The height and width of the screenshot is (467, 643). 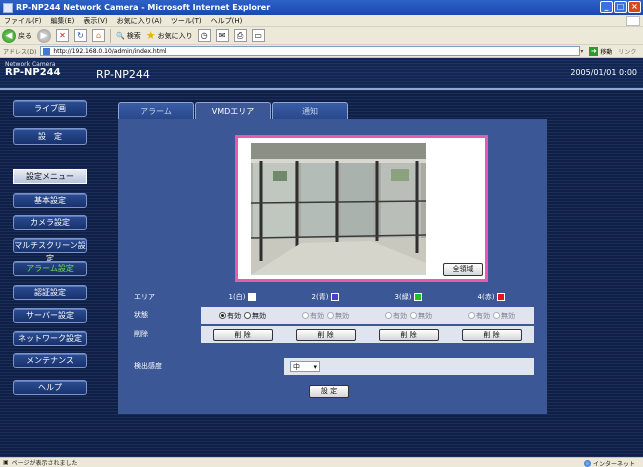 What do you see at coordinates (320, 296) in the screenshot?
I see `area-2-name: 2(青)` at bounding box center [320, 296].